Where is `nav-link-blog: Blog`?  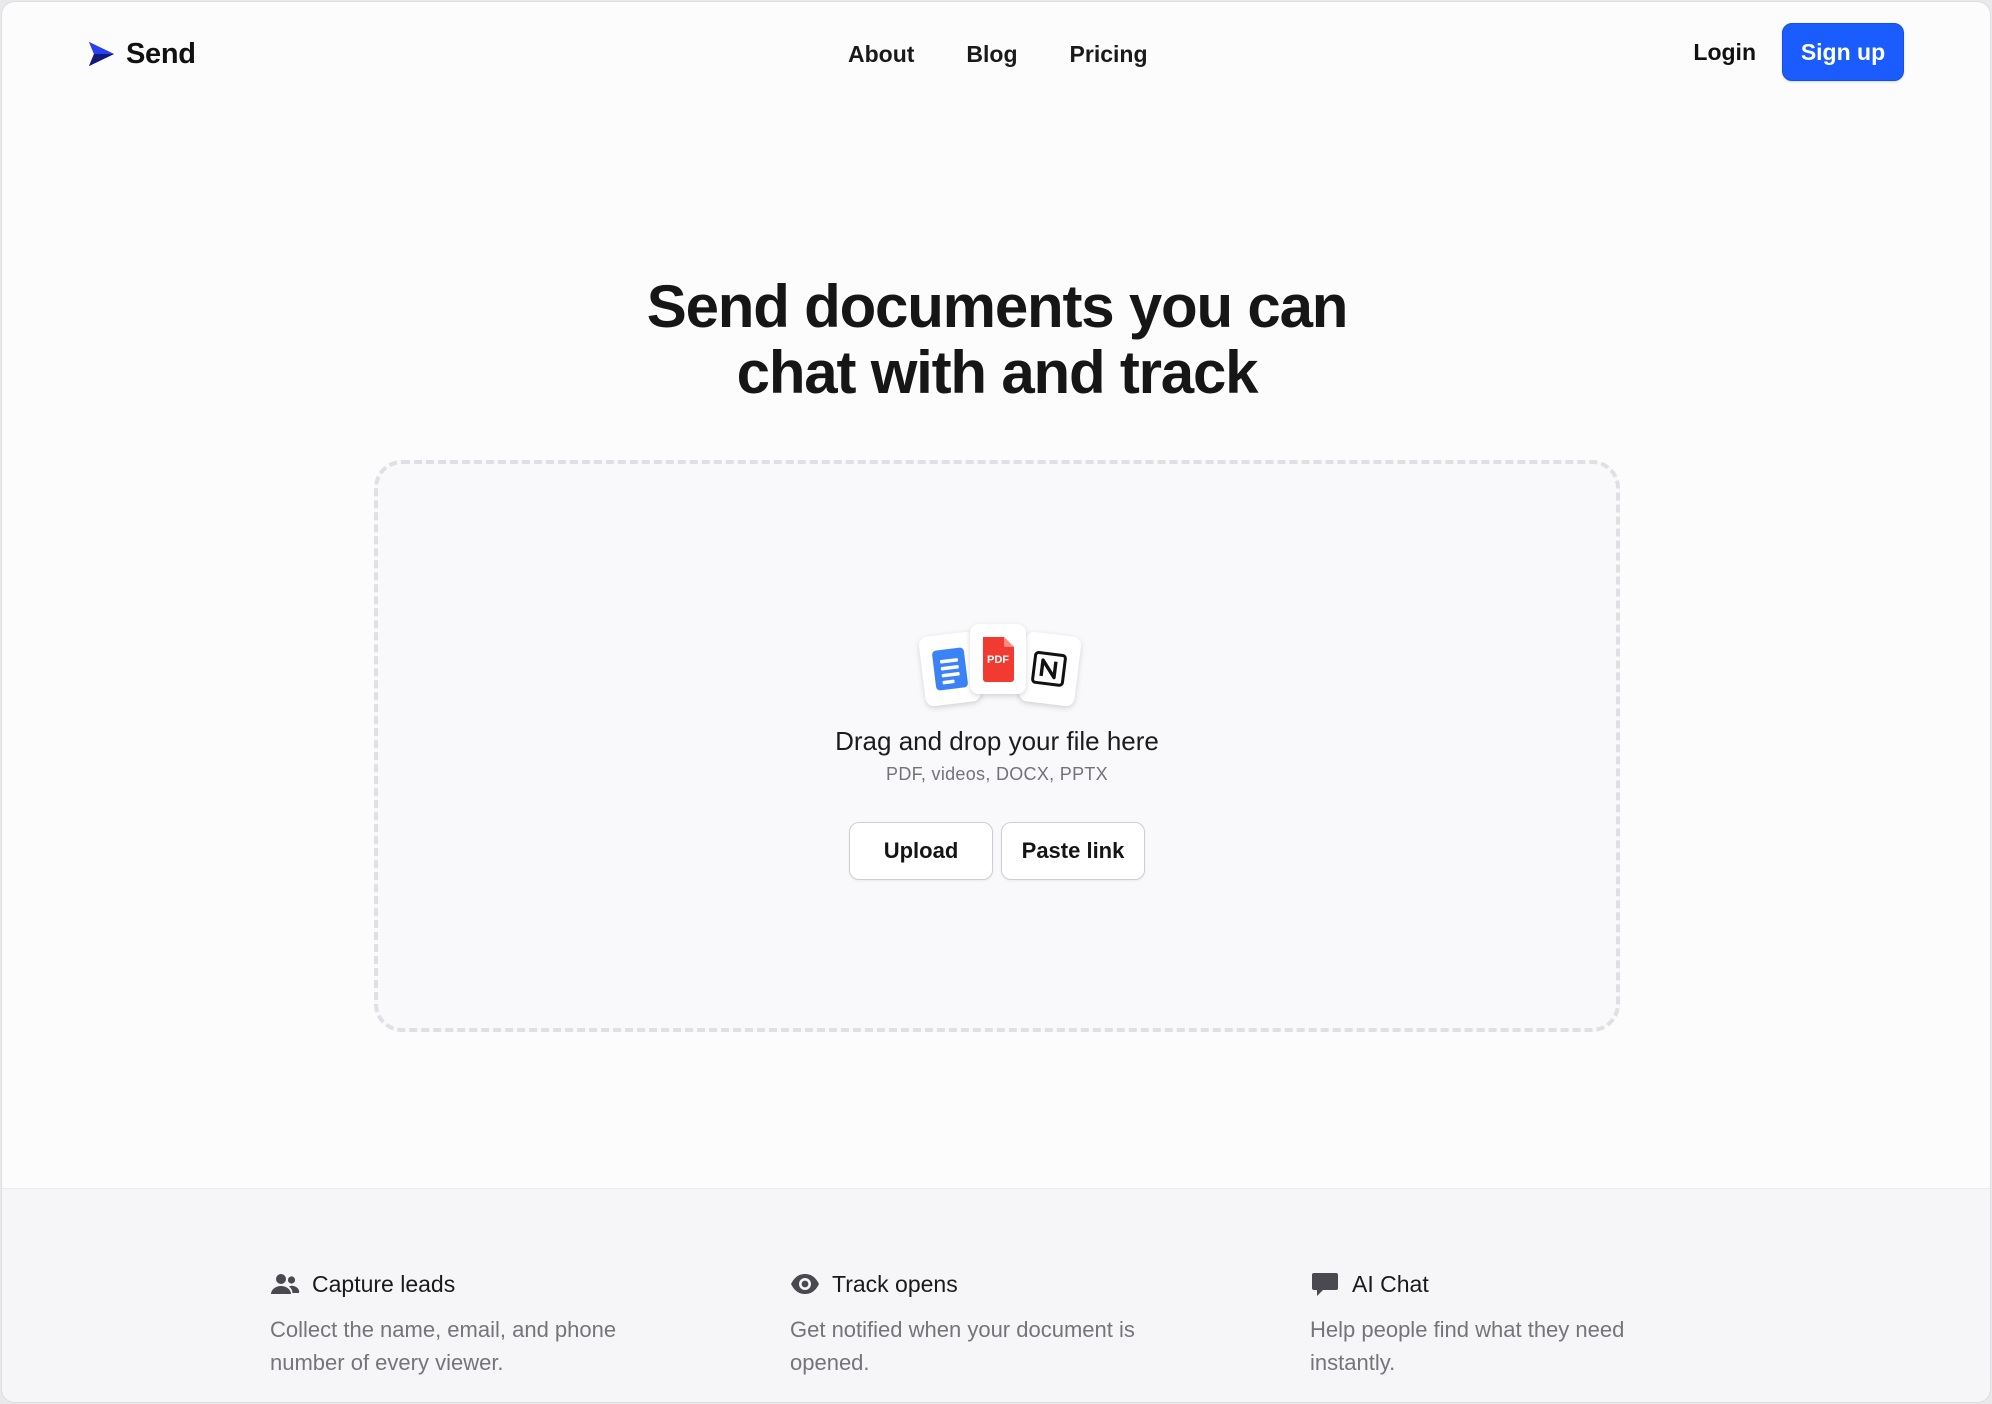
nav-link-blog: Blog is located at coordinates (991, 54).